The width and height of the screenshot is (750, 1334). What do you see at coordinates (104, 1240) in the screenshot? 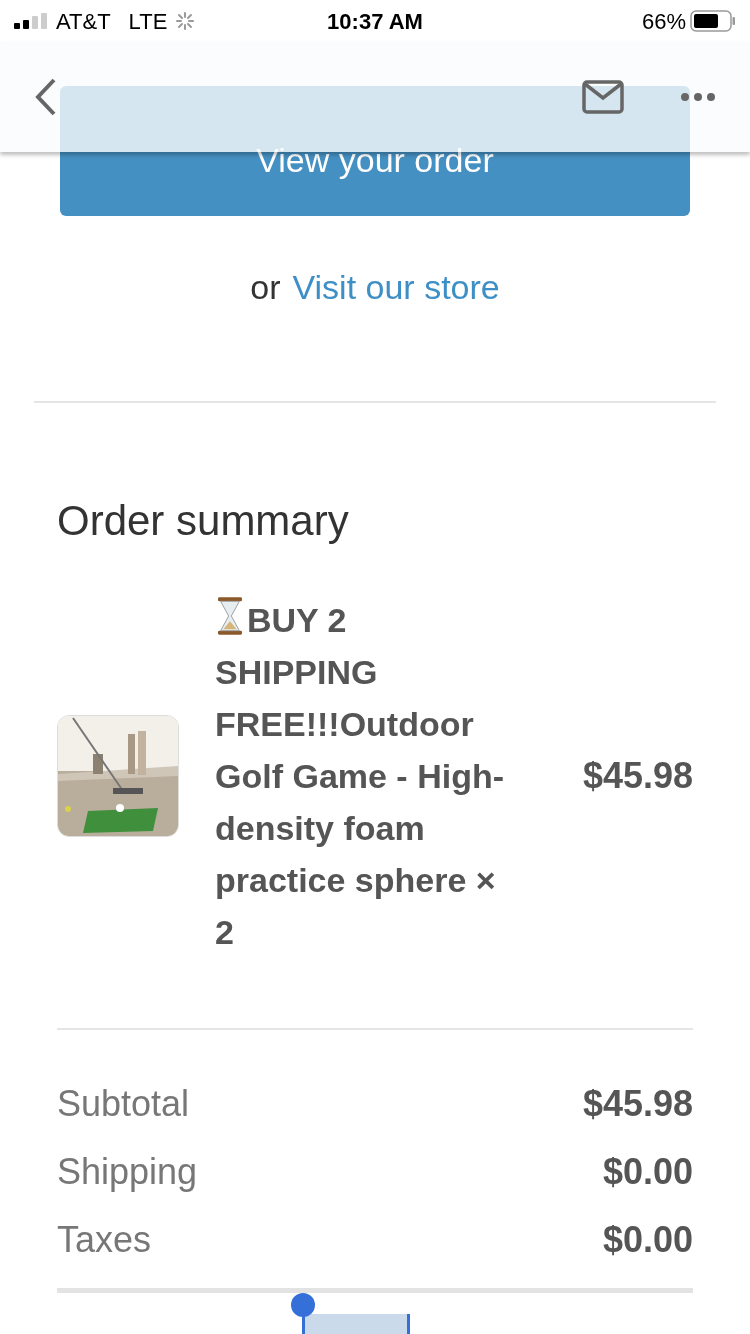
I see `total-label: Taxes` at bounding box center [104, 1240].